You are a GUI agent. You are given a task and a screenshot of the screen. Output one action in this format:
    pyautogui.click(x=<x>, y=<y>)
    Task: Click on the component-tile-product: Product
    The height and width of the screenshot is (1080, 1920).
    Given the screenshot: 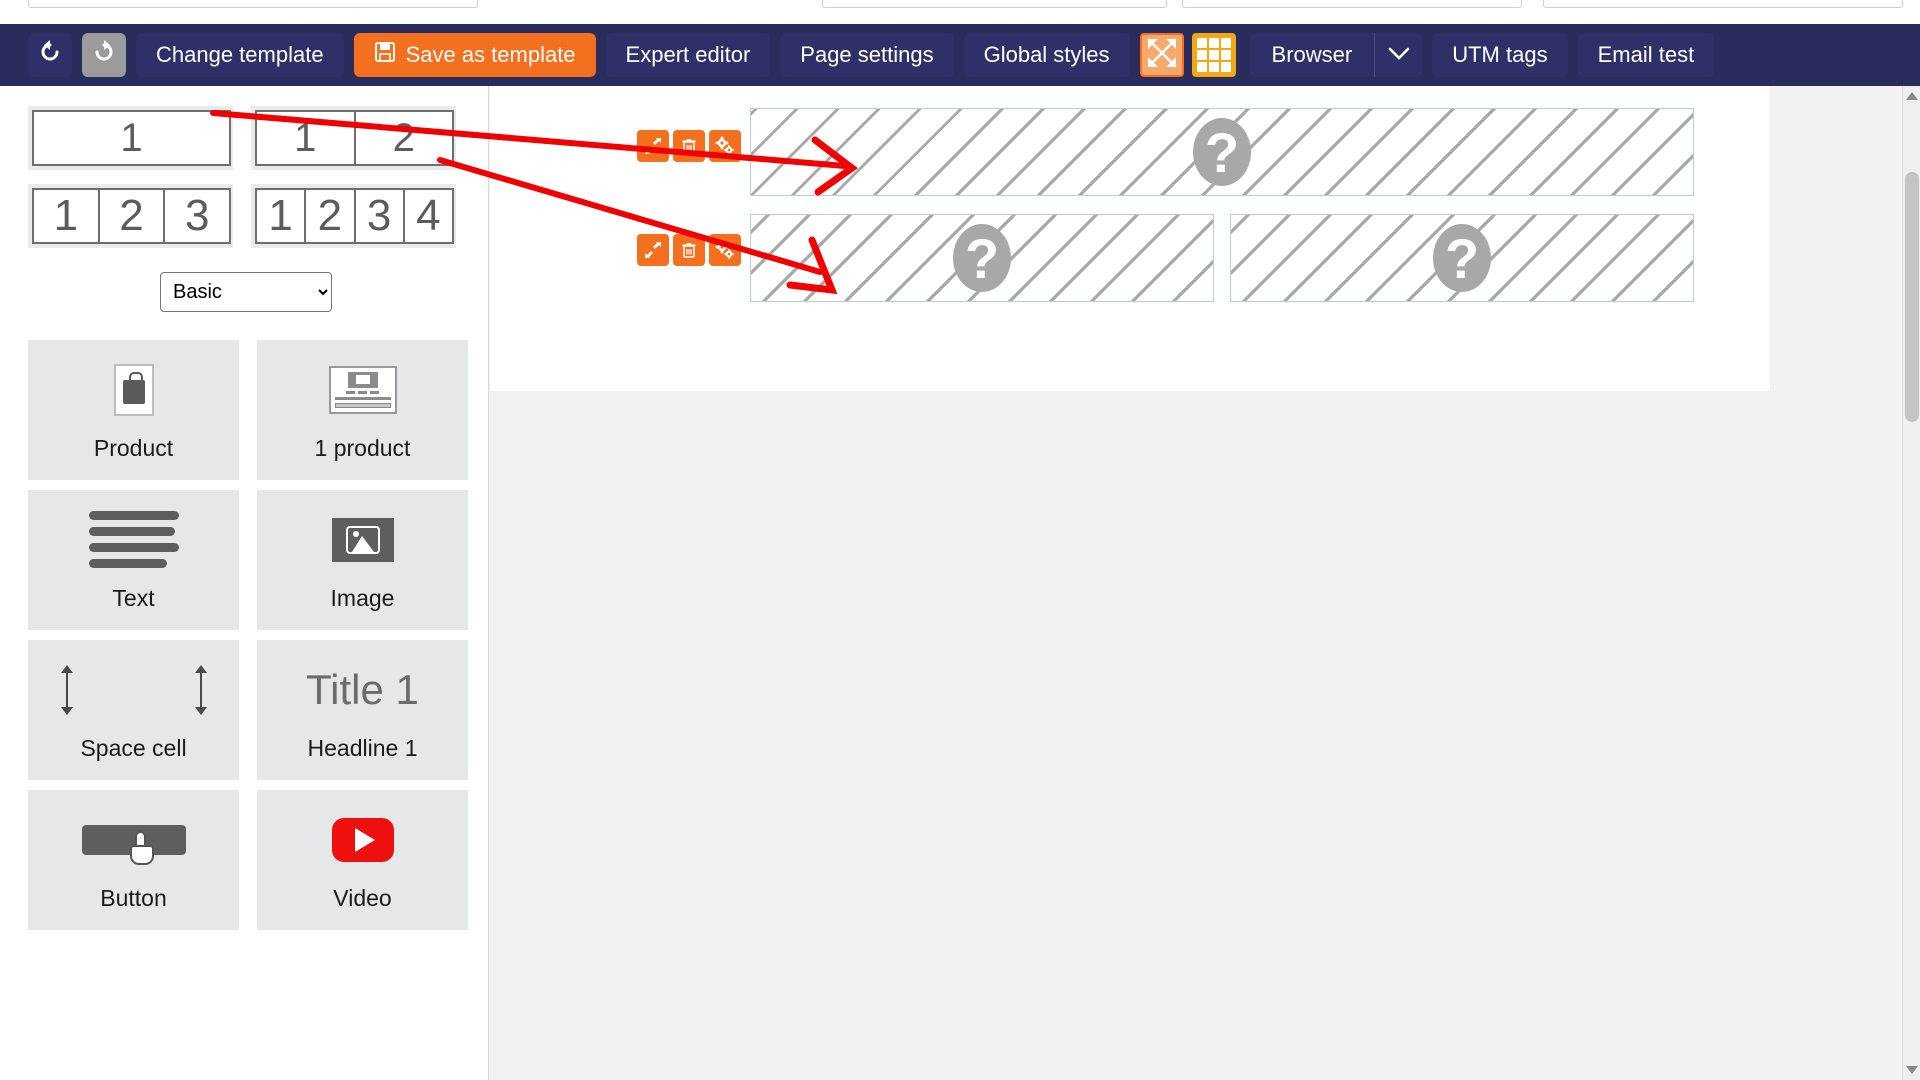 What is the action you would take?
    pyautogui.click(x=133, y=410)
    